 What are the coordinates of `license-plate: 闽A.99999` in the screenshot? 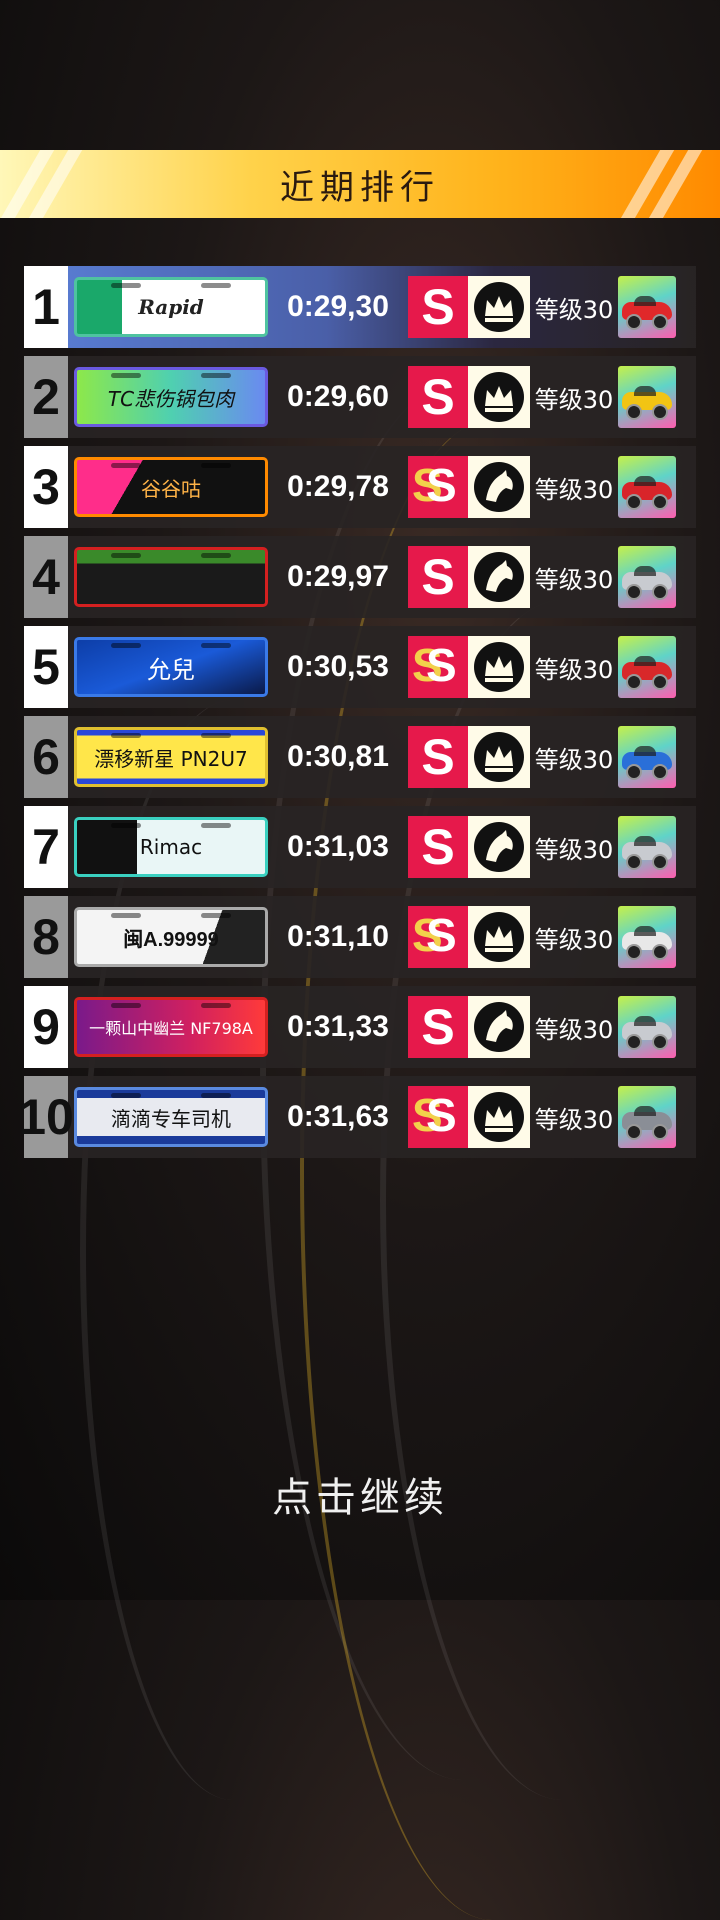 It's located at (171, 937).